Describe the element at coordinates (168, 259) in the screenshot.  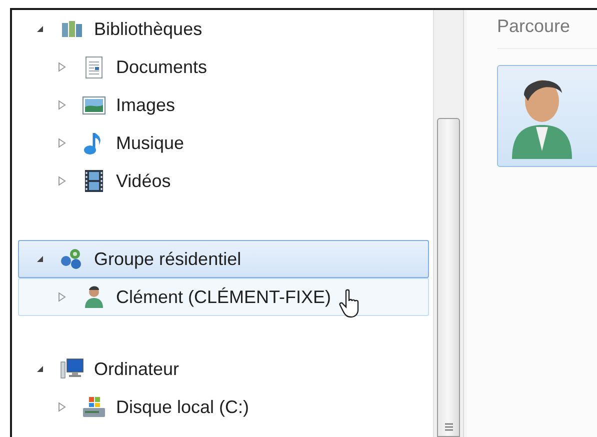
I see `tree-item-label: Groupe résidentiel` at that location.